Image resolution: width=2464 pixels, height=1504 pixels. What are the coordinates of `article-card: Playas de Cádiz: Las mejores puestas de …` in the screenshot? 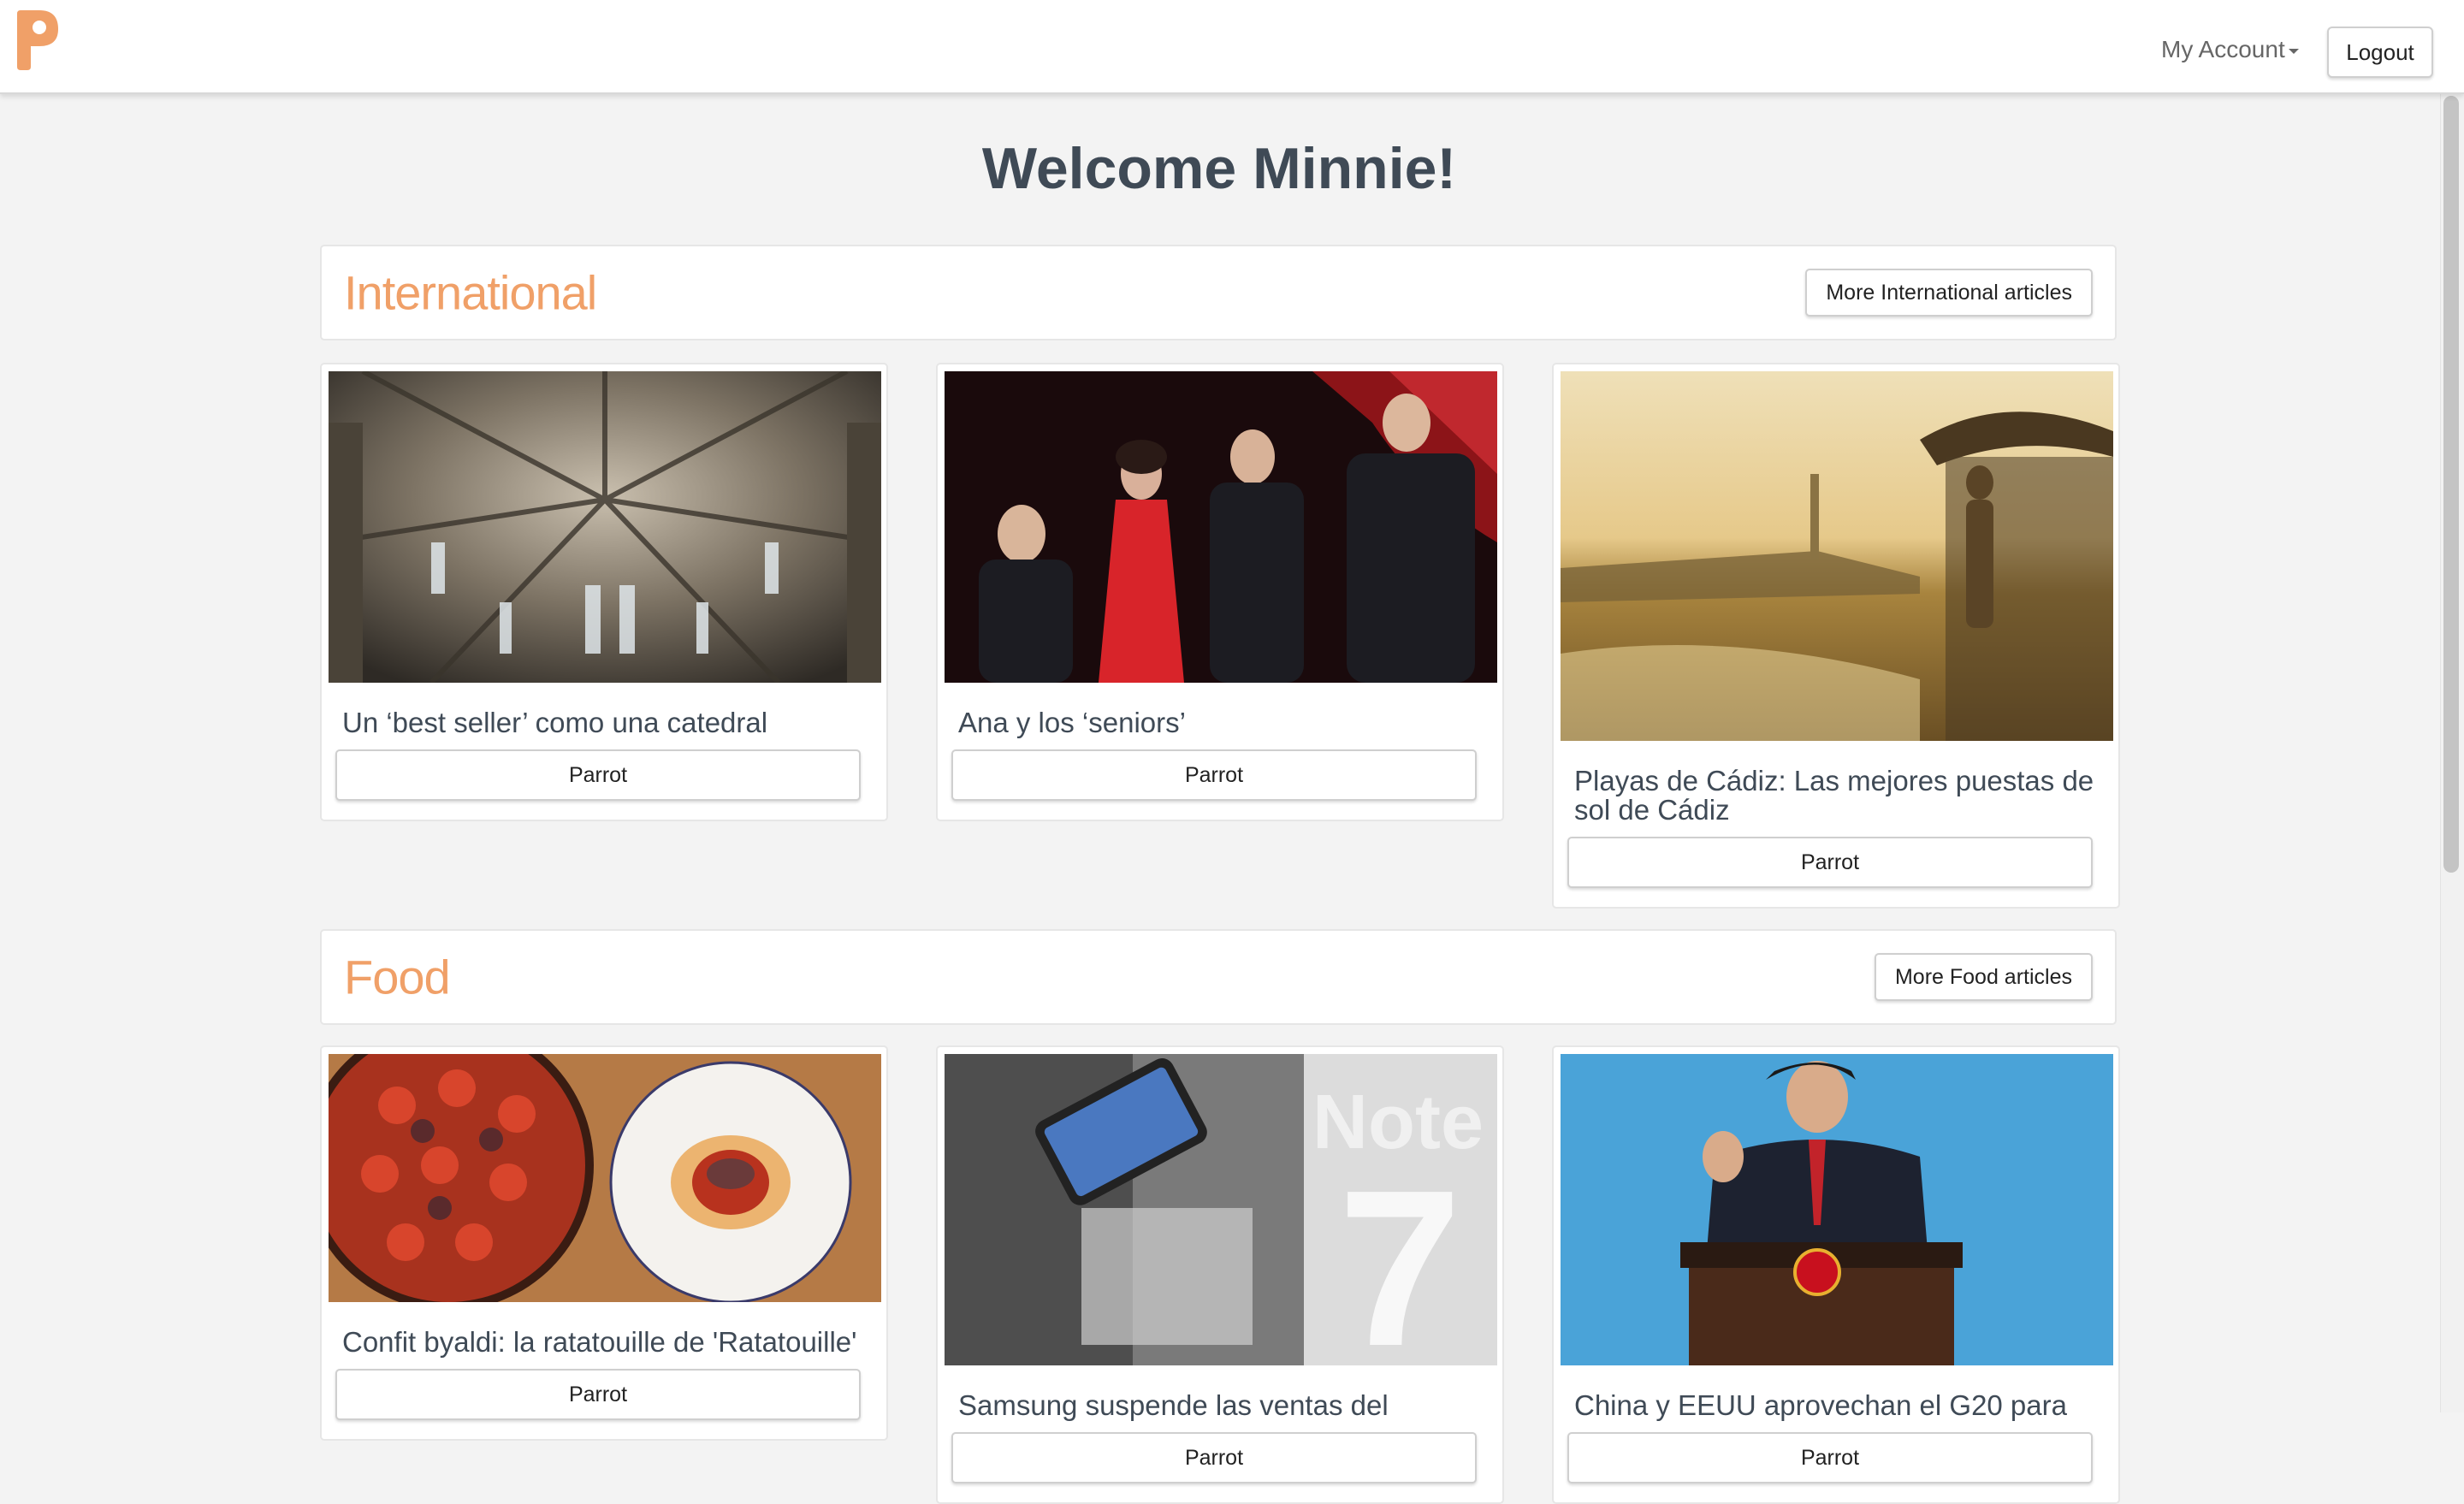 It's located at (1836, 636).